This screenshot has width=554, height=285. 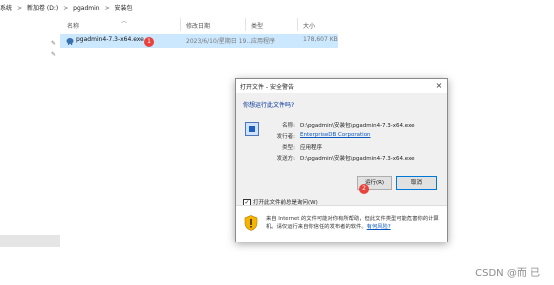 What do you see at coordinates (267, 87) in the screenshot?
I see `dialog-title: 打开文件 - 安全警告` at bounding box center [267, 87].